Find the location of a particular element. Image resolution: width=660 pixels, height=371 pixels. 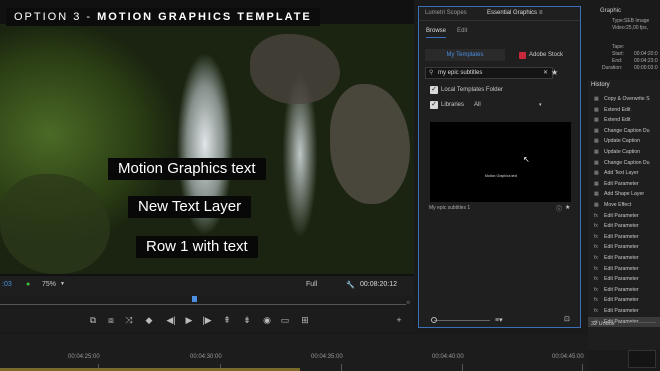

monitor-controls: :03 ● 75% ▼ Full 🔧 00:08:20:12 is located at coordinates (207, 286).